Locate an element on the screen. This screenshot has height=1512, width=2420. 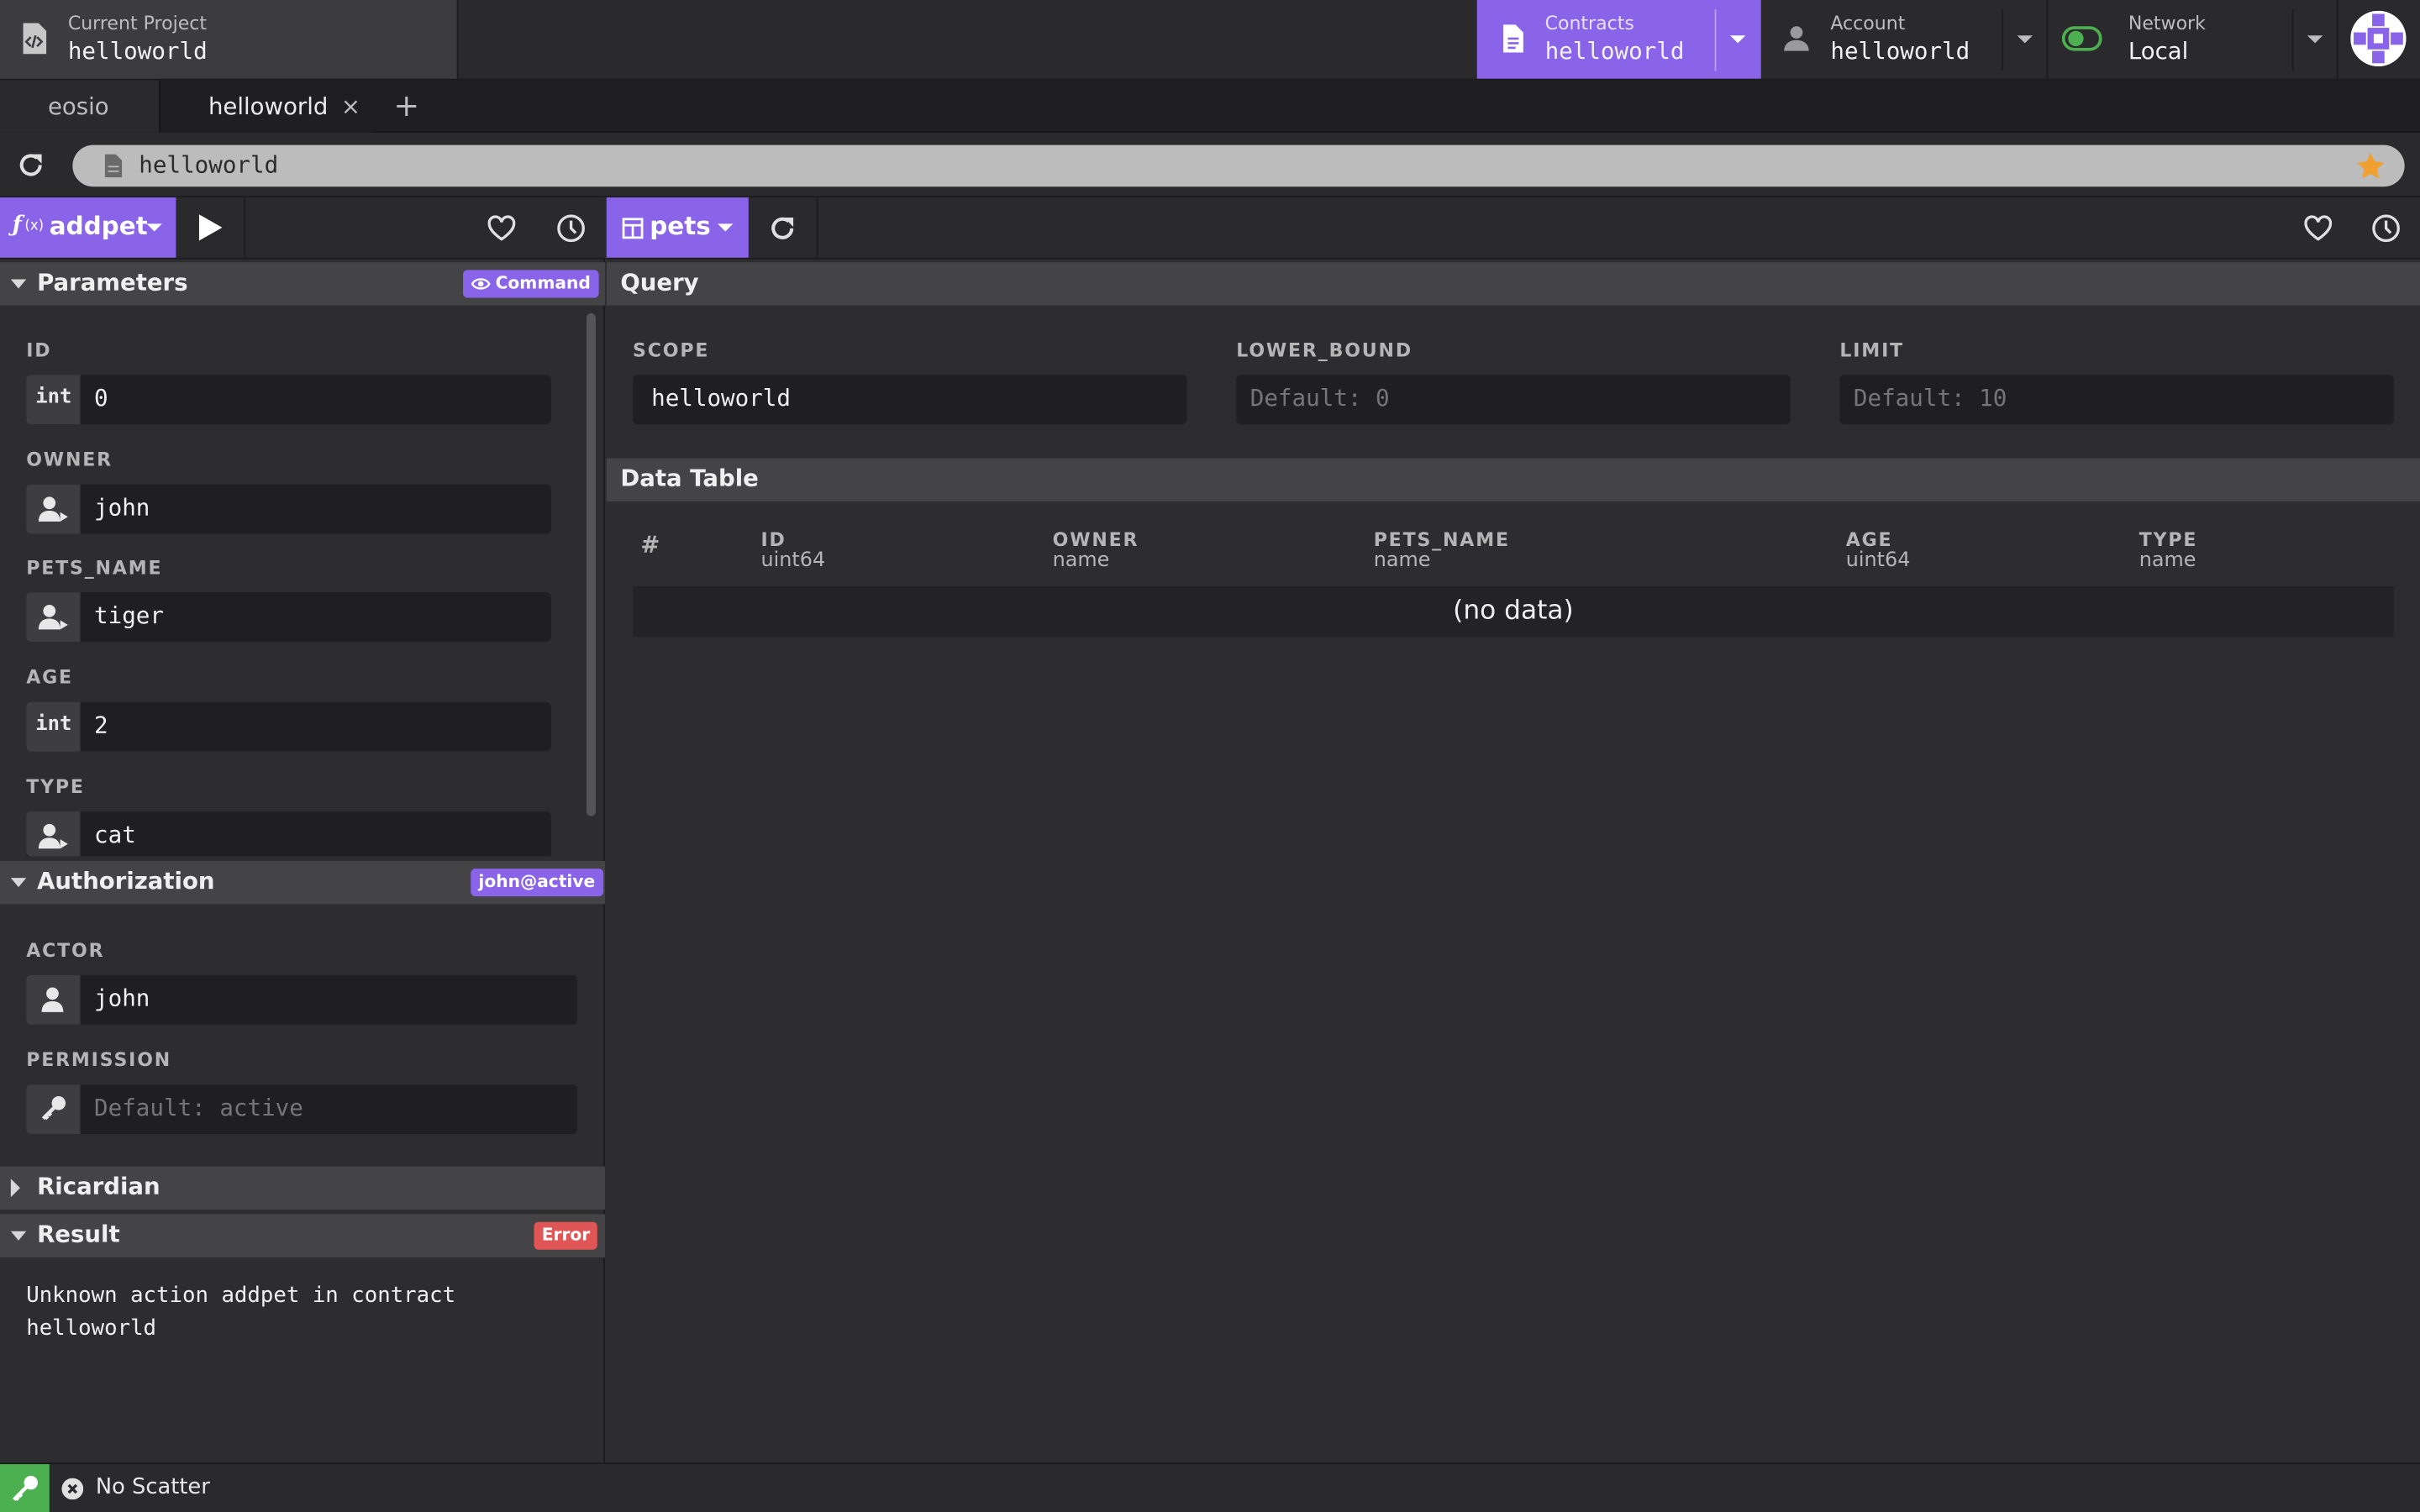
result-header: Result Error is located at coordinates (303, 1235).